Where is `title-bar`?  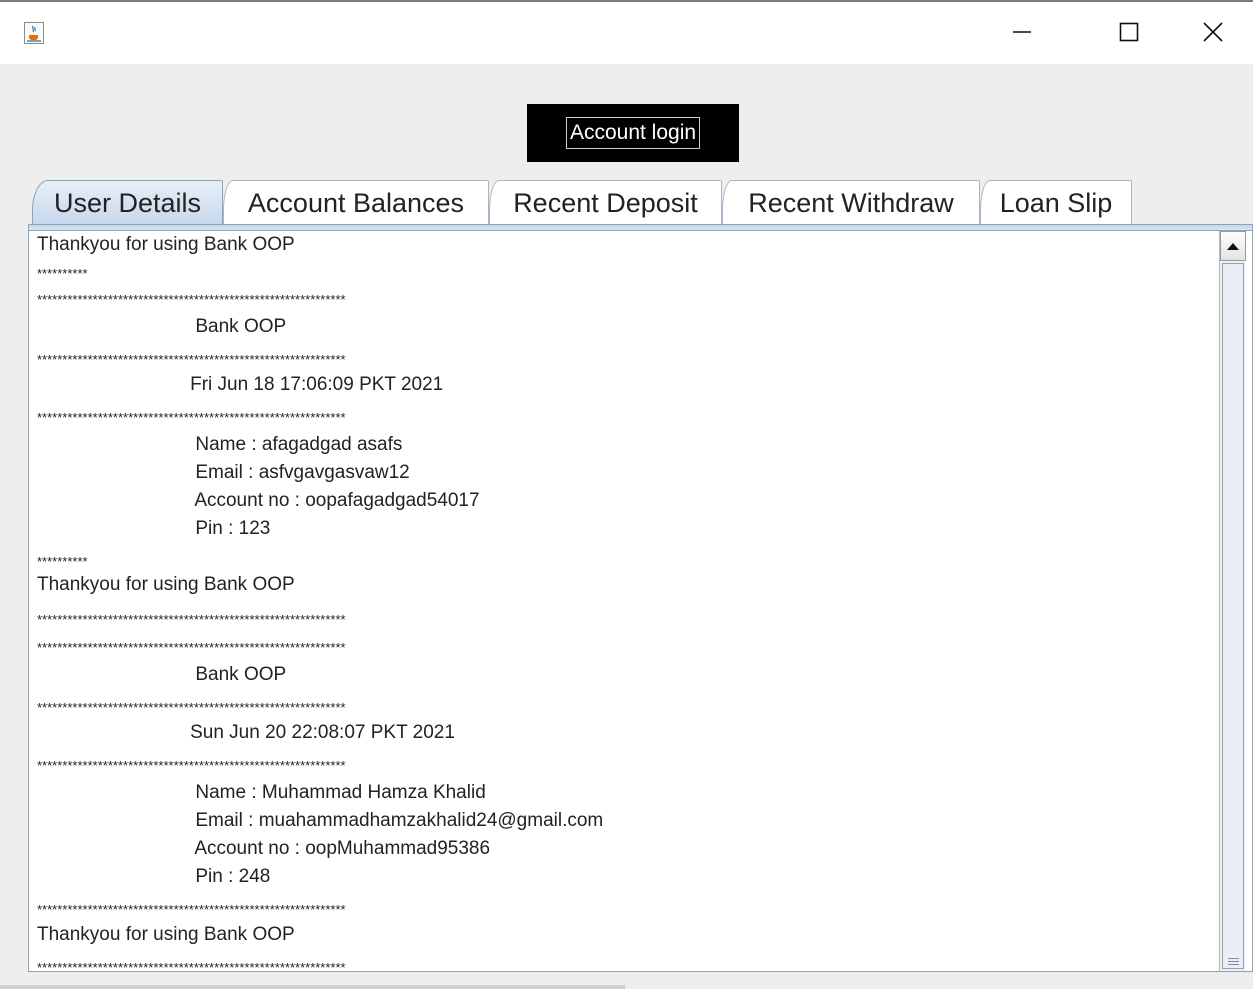 title-bar is located at coordinates (626, 33).